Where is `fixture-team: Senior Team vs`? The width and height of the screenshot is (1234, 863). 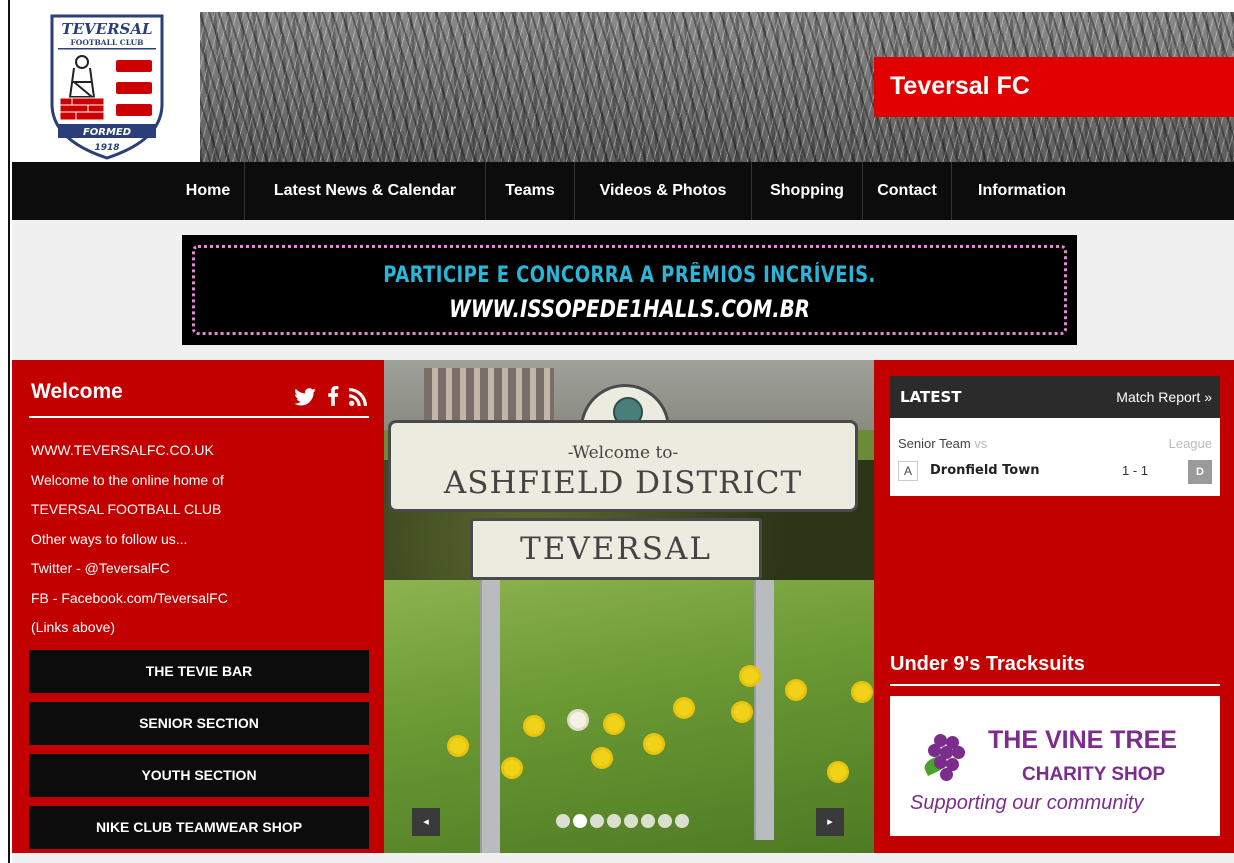 fixture-team: Senior Team vs is located at coordinates (942, 443).